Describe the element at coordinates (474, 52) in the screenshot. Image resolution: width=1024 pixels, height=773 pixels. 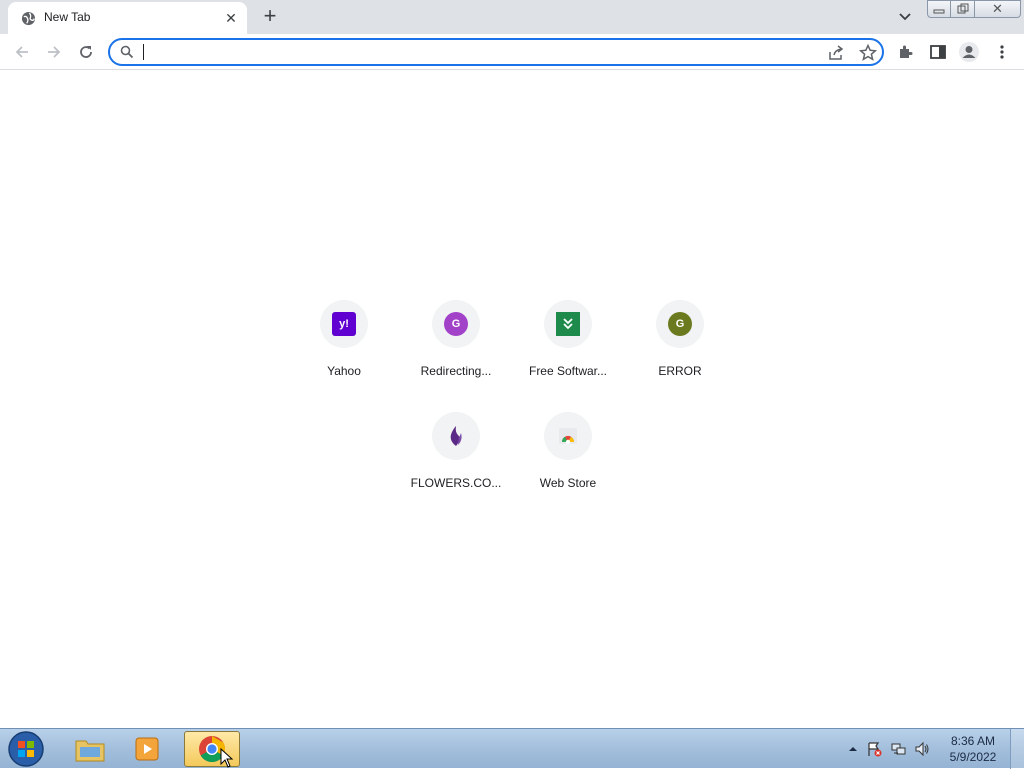
I see `address-input` at that location.